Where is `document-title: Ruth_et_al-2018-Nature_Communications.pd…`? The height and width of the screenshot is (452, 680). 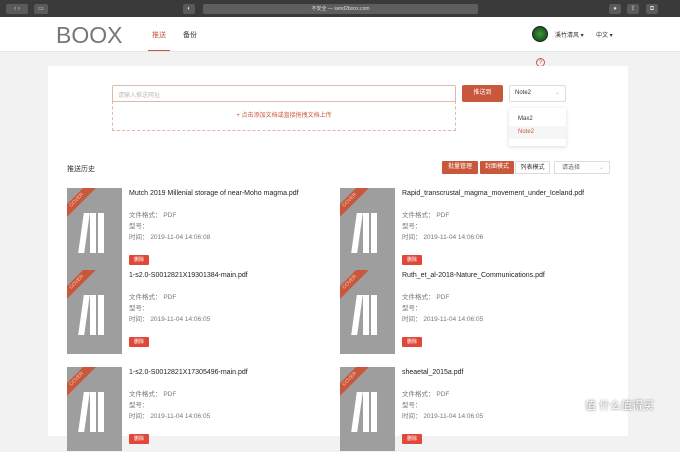 document-title: Ruth_et_al-2018-Nature_Communications.pd… is located at coordinates (473, 275).